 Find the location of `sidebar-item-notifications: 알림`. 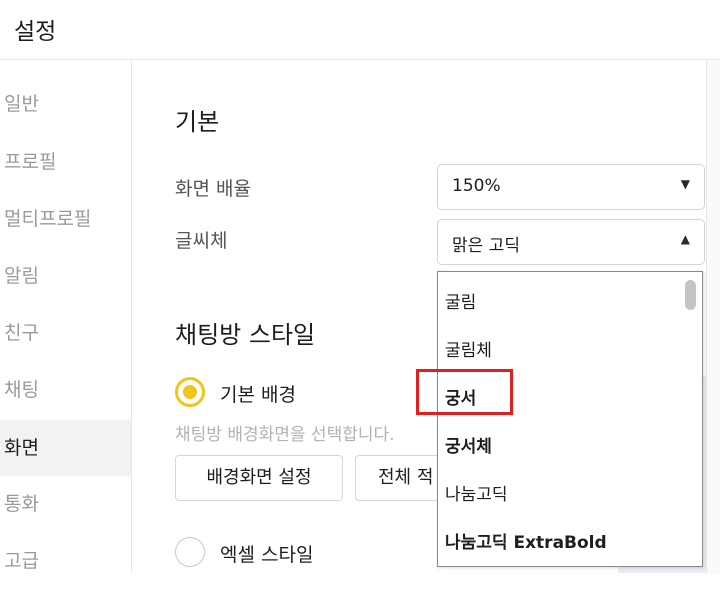

sidebar-item-notifications: 알림 is located at coordinates (65, 276).